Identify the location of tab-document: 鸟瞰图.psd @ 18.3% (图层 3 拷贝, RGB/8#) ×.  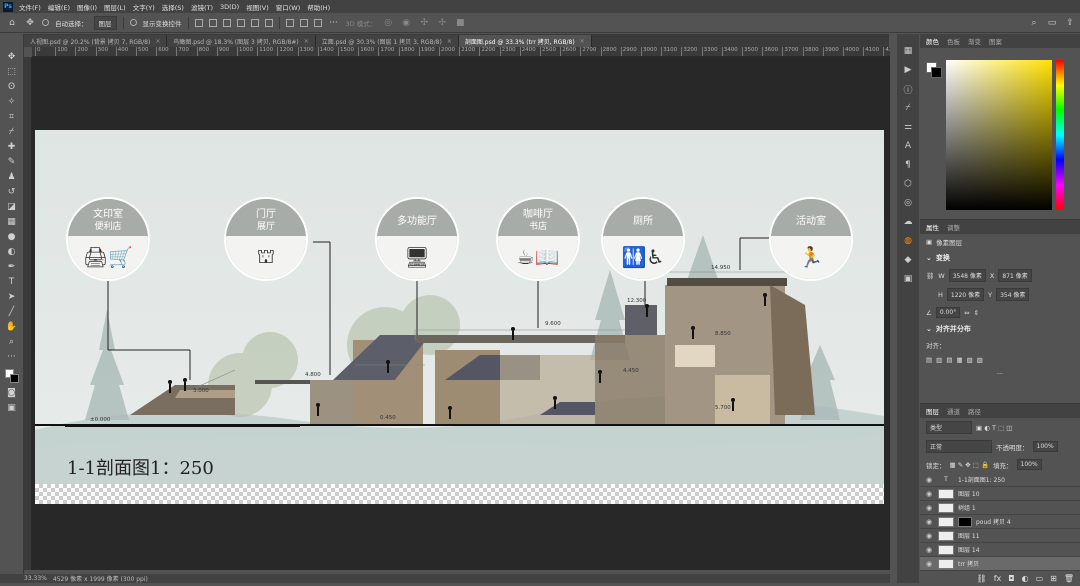
(241, 41).